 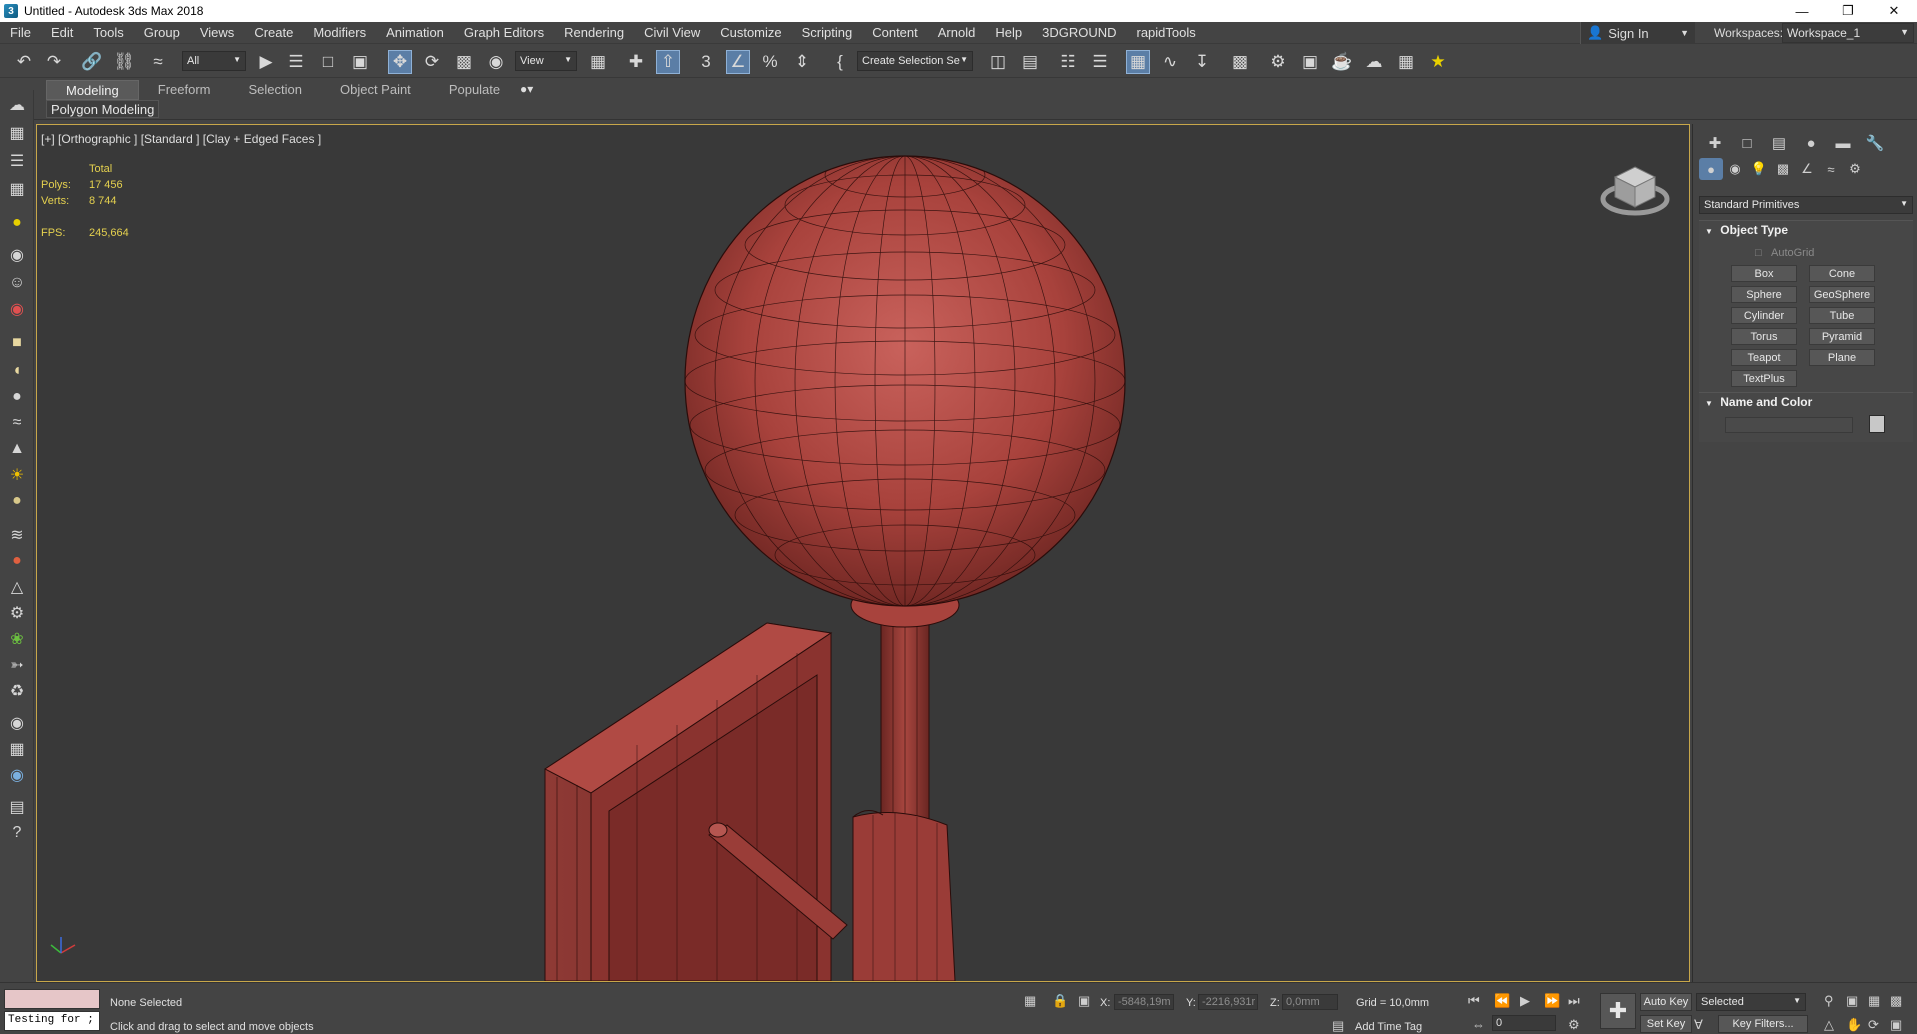 What do you see at coordinates (1811, 143) in the screenshot?
I see `motion-tab-icon: ●` at bounding box center [1811, 143].